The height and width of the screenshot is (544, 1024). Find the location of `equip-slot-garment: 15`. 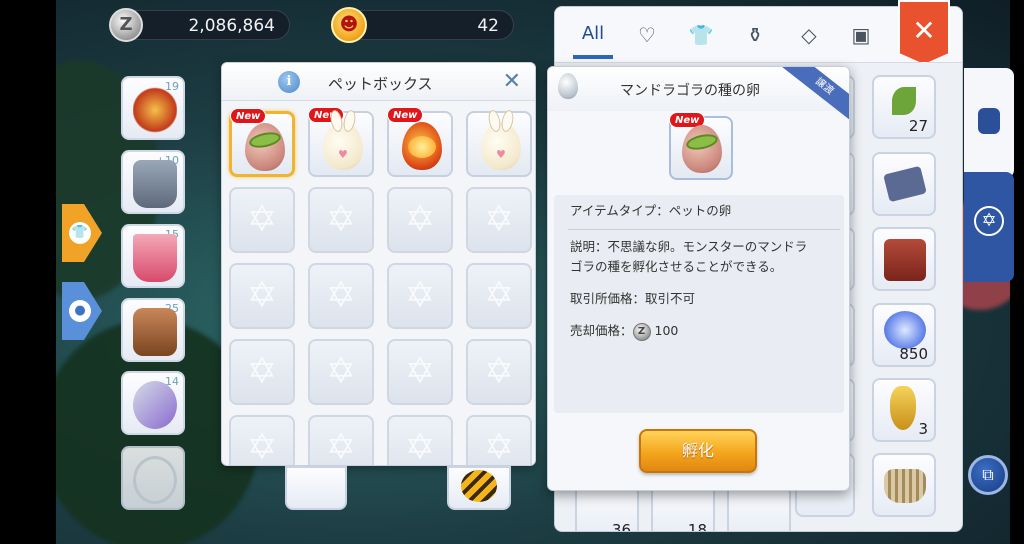

equip-slot-garment: 15 is located at coordinates (153, 256).